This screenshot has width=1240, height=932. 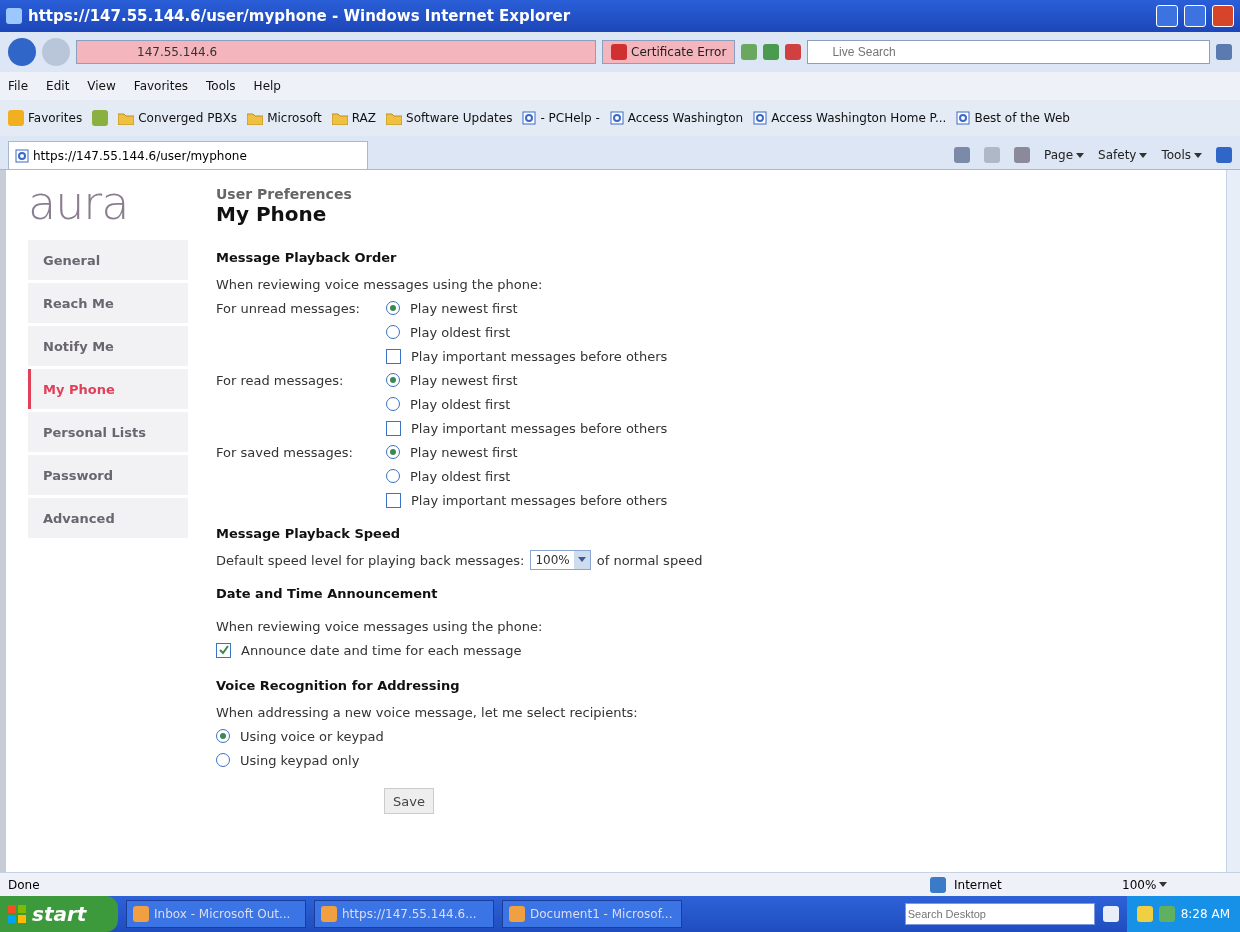 I want to click on command-menu: Page, so click(x=1064, y=155).